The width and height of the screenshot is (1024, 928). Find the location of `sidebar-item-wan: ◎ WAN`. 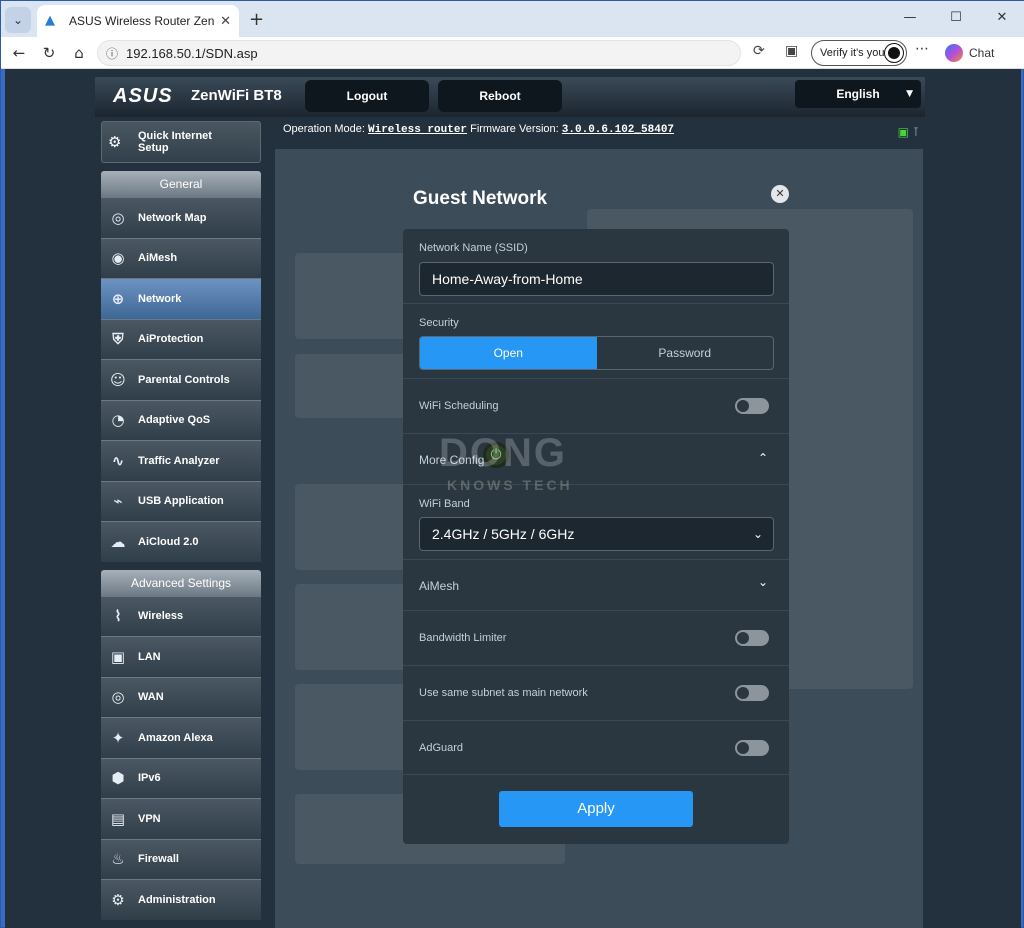

sidebar-item-wan: ◎ WAN is located at coordinates (181, 696).